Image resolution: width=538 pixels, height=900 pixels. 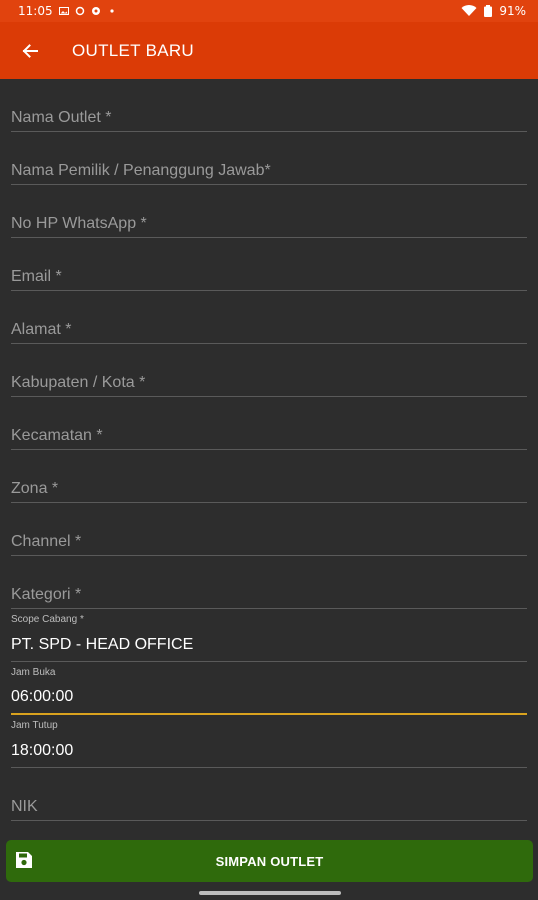 I want to click on alamat-placeholder: Alamat *, so click(x=41, y=329).